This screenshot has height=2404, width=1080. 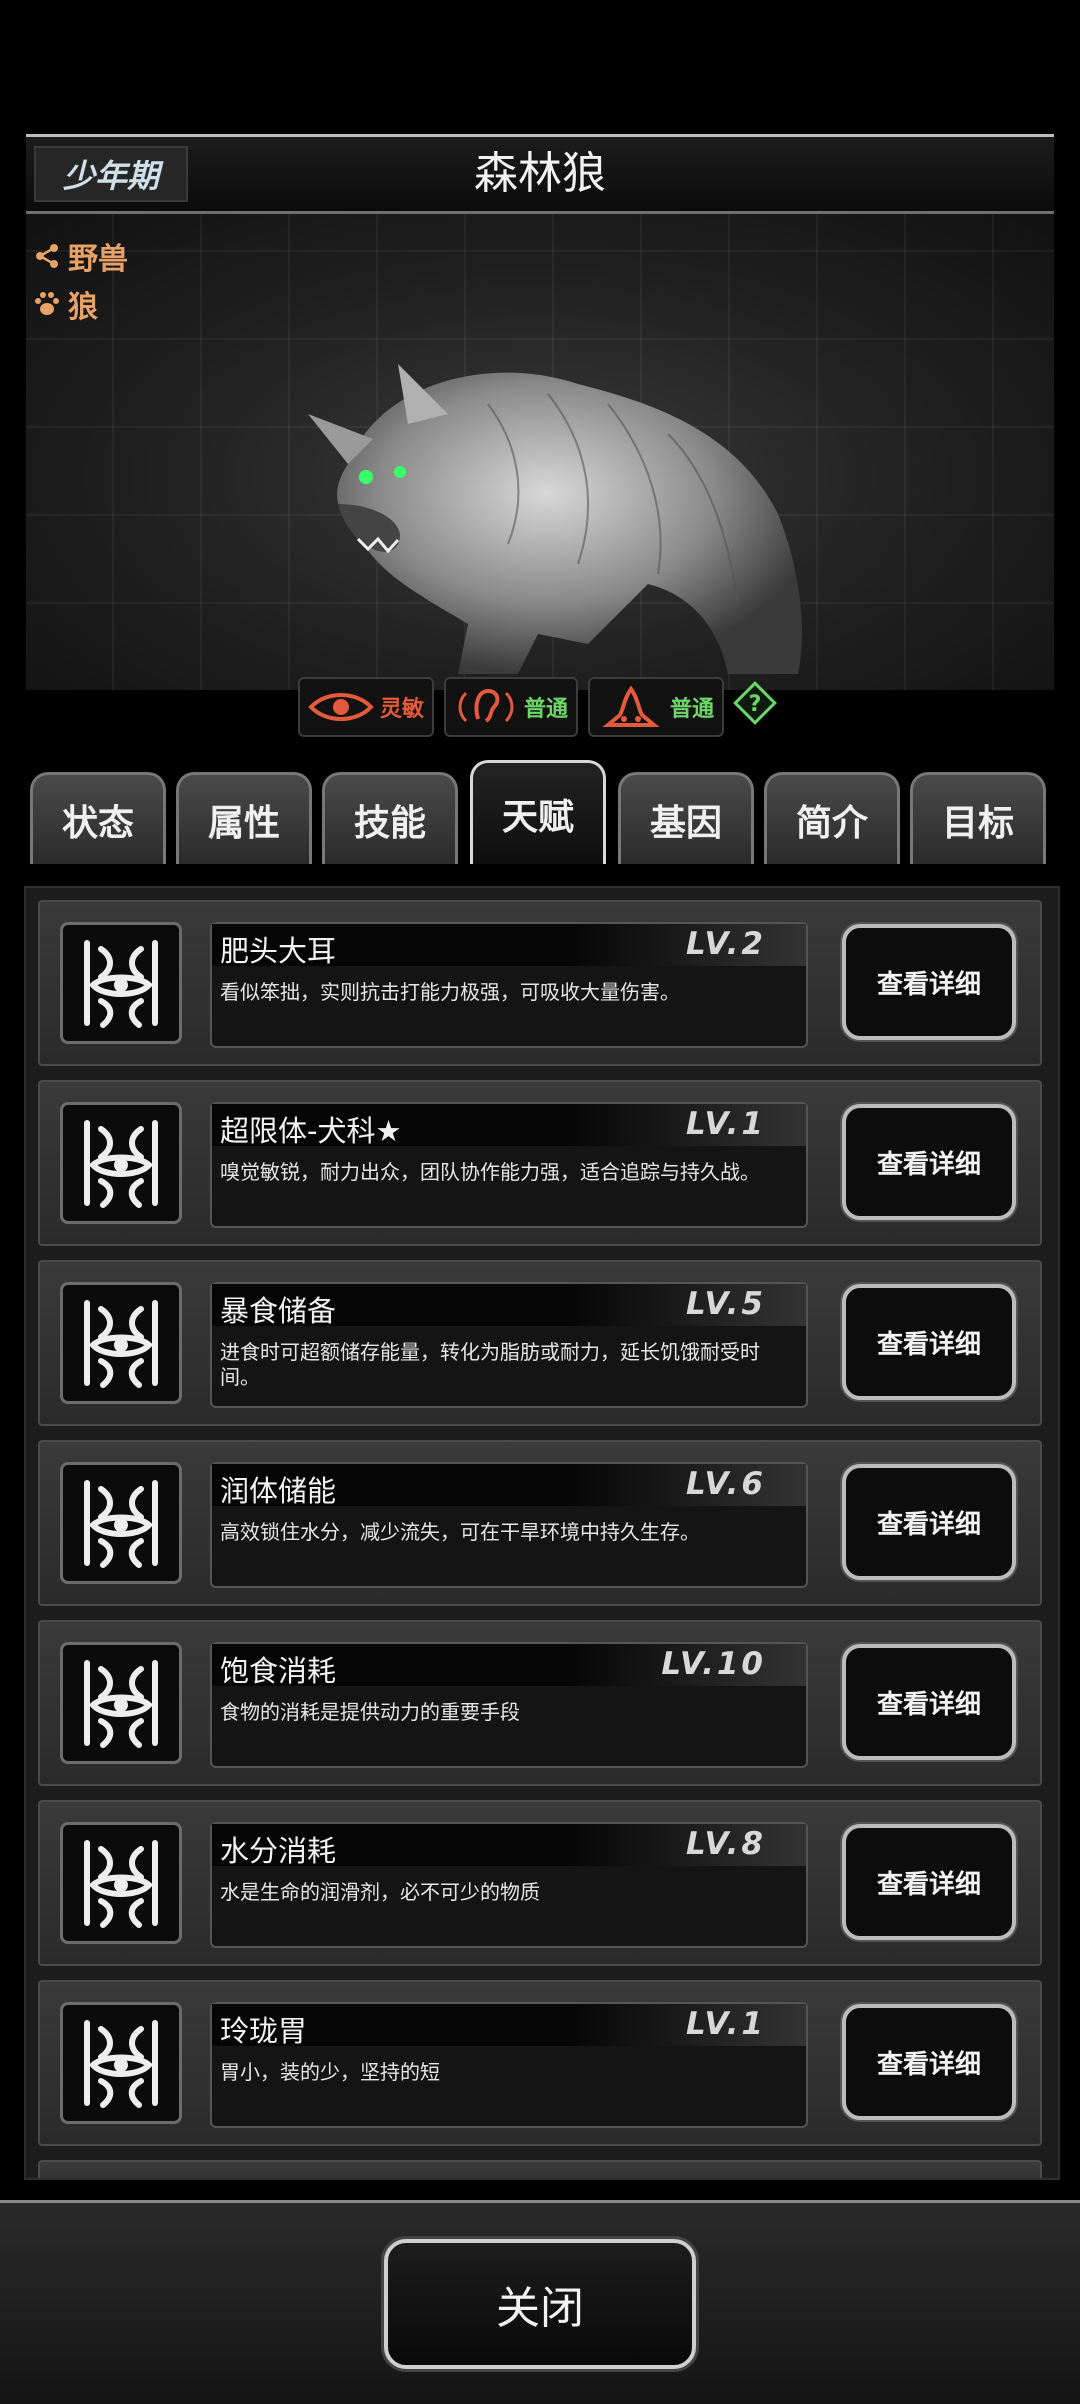 I want to click on sense-hearing: 普通, so click(x=511, y=707).